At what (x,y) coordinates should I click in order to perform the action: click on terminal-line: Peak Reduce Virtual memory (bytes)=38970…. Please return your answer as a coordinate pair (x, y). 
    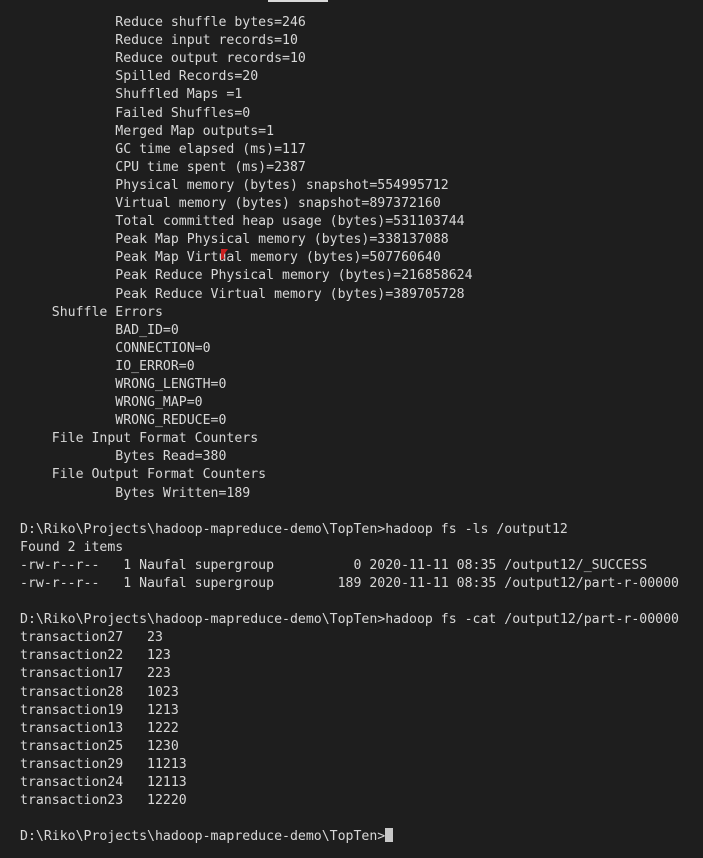
    Looking at the image, I should click on (242, 294).